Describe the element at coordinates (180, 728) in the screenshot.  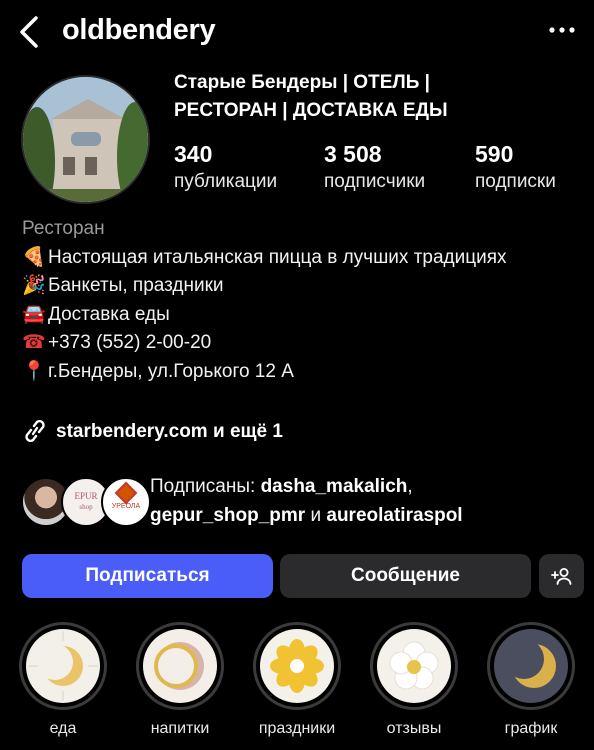
I see `highlight-label: напитки` at that location.